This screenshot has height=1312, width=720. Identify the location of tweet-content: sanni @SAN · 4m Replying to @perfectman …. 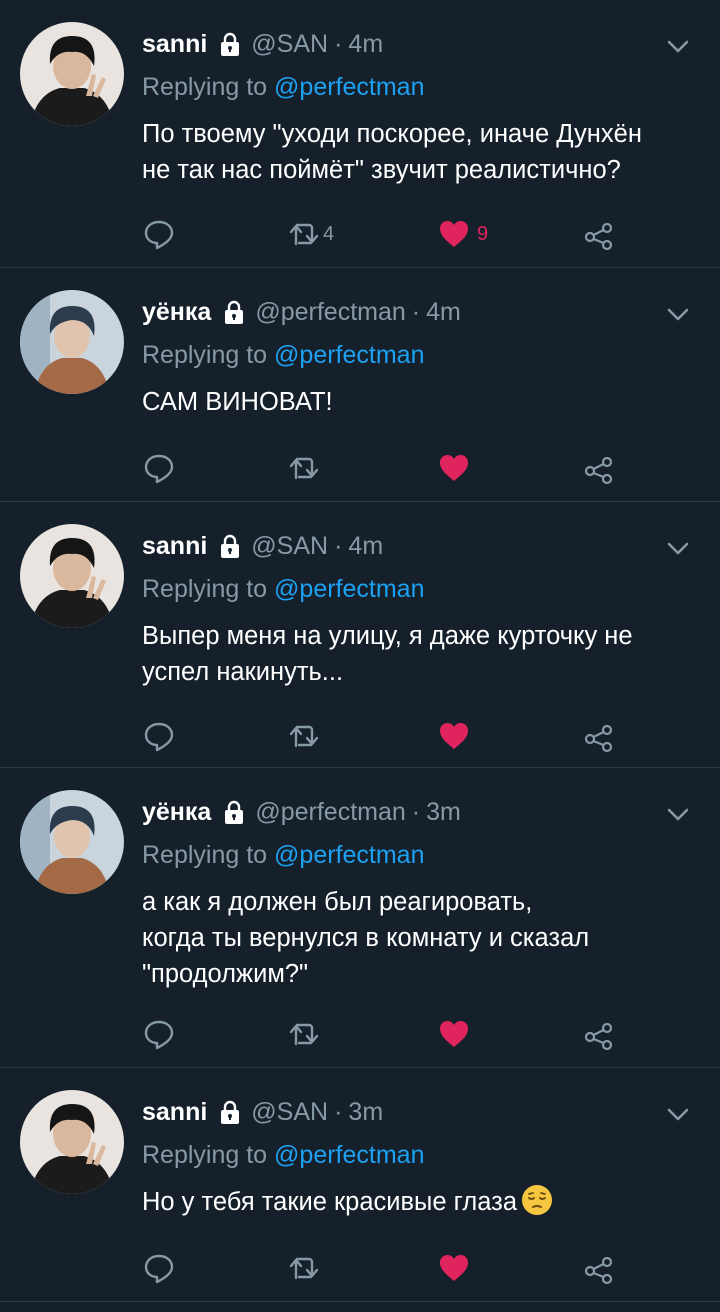
(421, 107).